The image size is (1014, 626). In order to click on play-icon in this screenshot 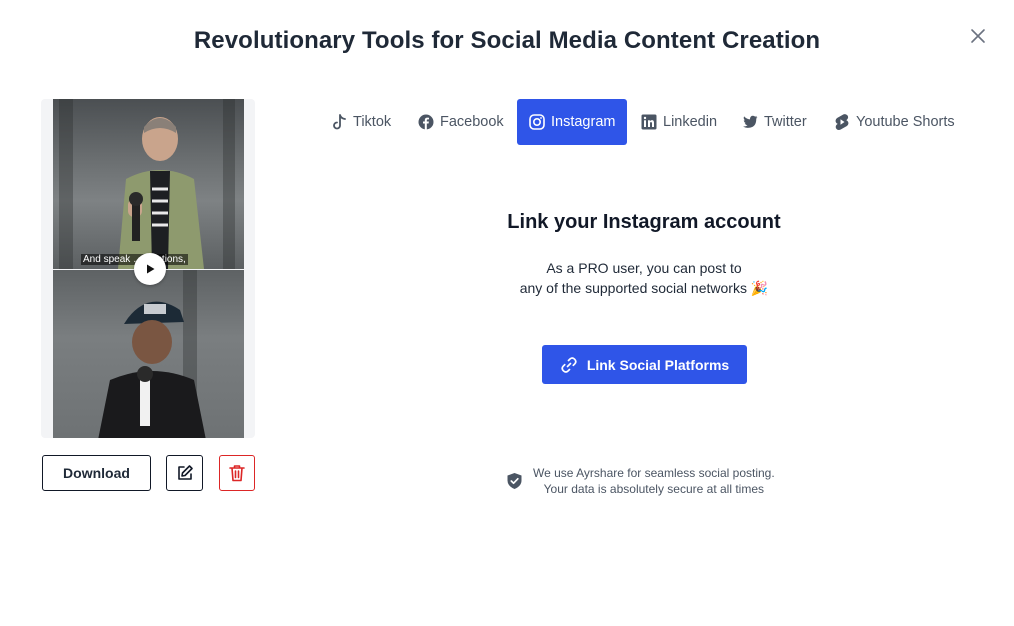, I will do `click(150, 269)`.